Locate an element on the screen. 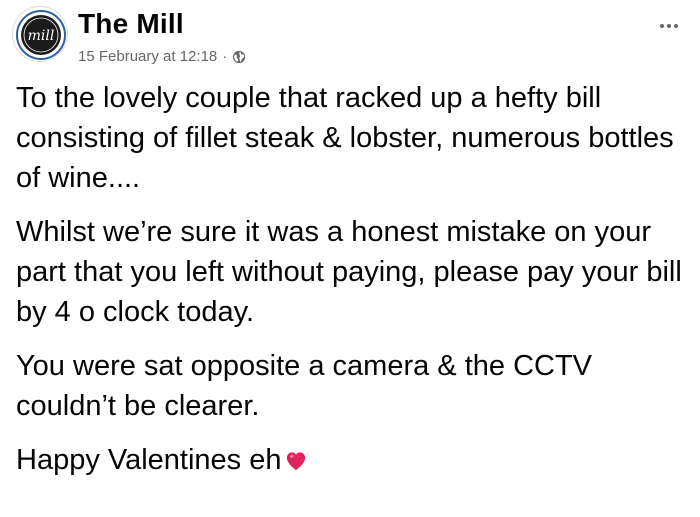 This screenshot has height=517, width=700. post-timestamp: 15 February at 12:18 is located at coordinates (147, 56).